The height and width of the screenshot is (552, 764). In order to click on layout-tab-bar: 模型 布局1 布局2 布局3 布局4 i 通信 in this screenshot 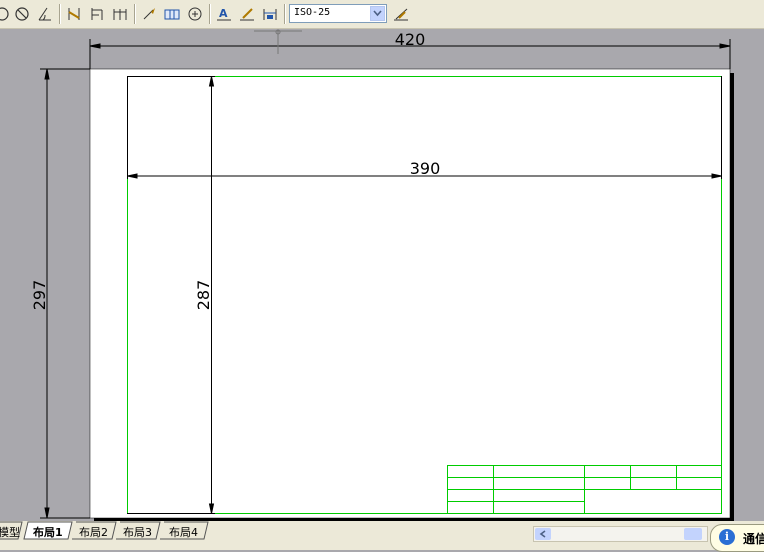, I will do `click(382, 536)`.